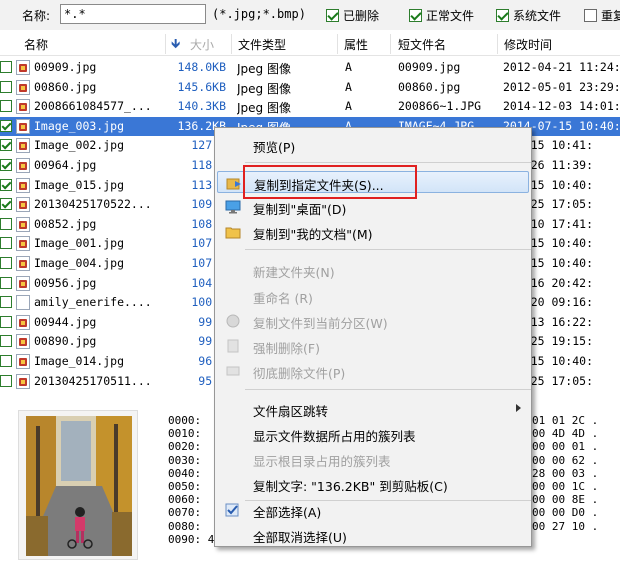  What do you see at coordinates (185, 420) in the screenshot?
I see `hex-offset: 0000:` at bounding box center [185, 420].